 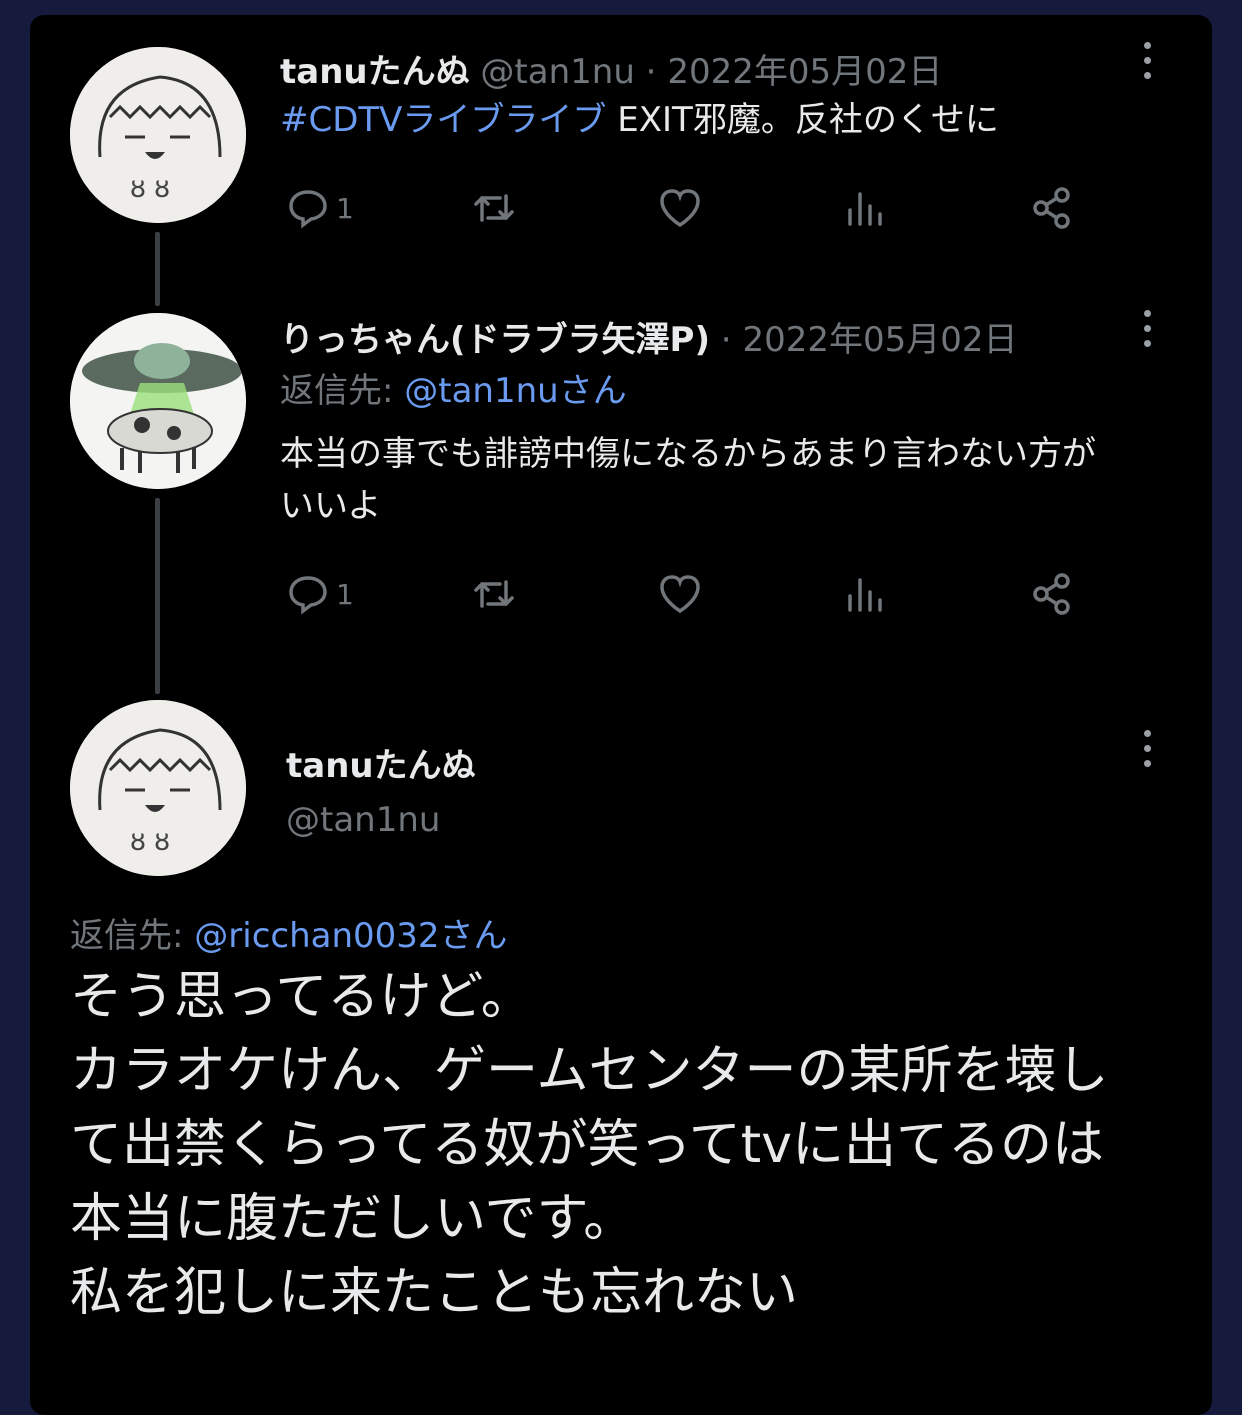 What do you see at coordinates (688, 480) in the screenshot?
I see `tweet-text: 本当の事でも誹謗中傷になるからあまり言わない方が いいよ` at bounding box center [688, 480].